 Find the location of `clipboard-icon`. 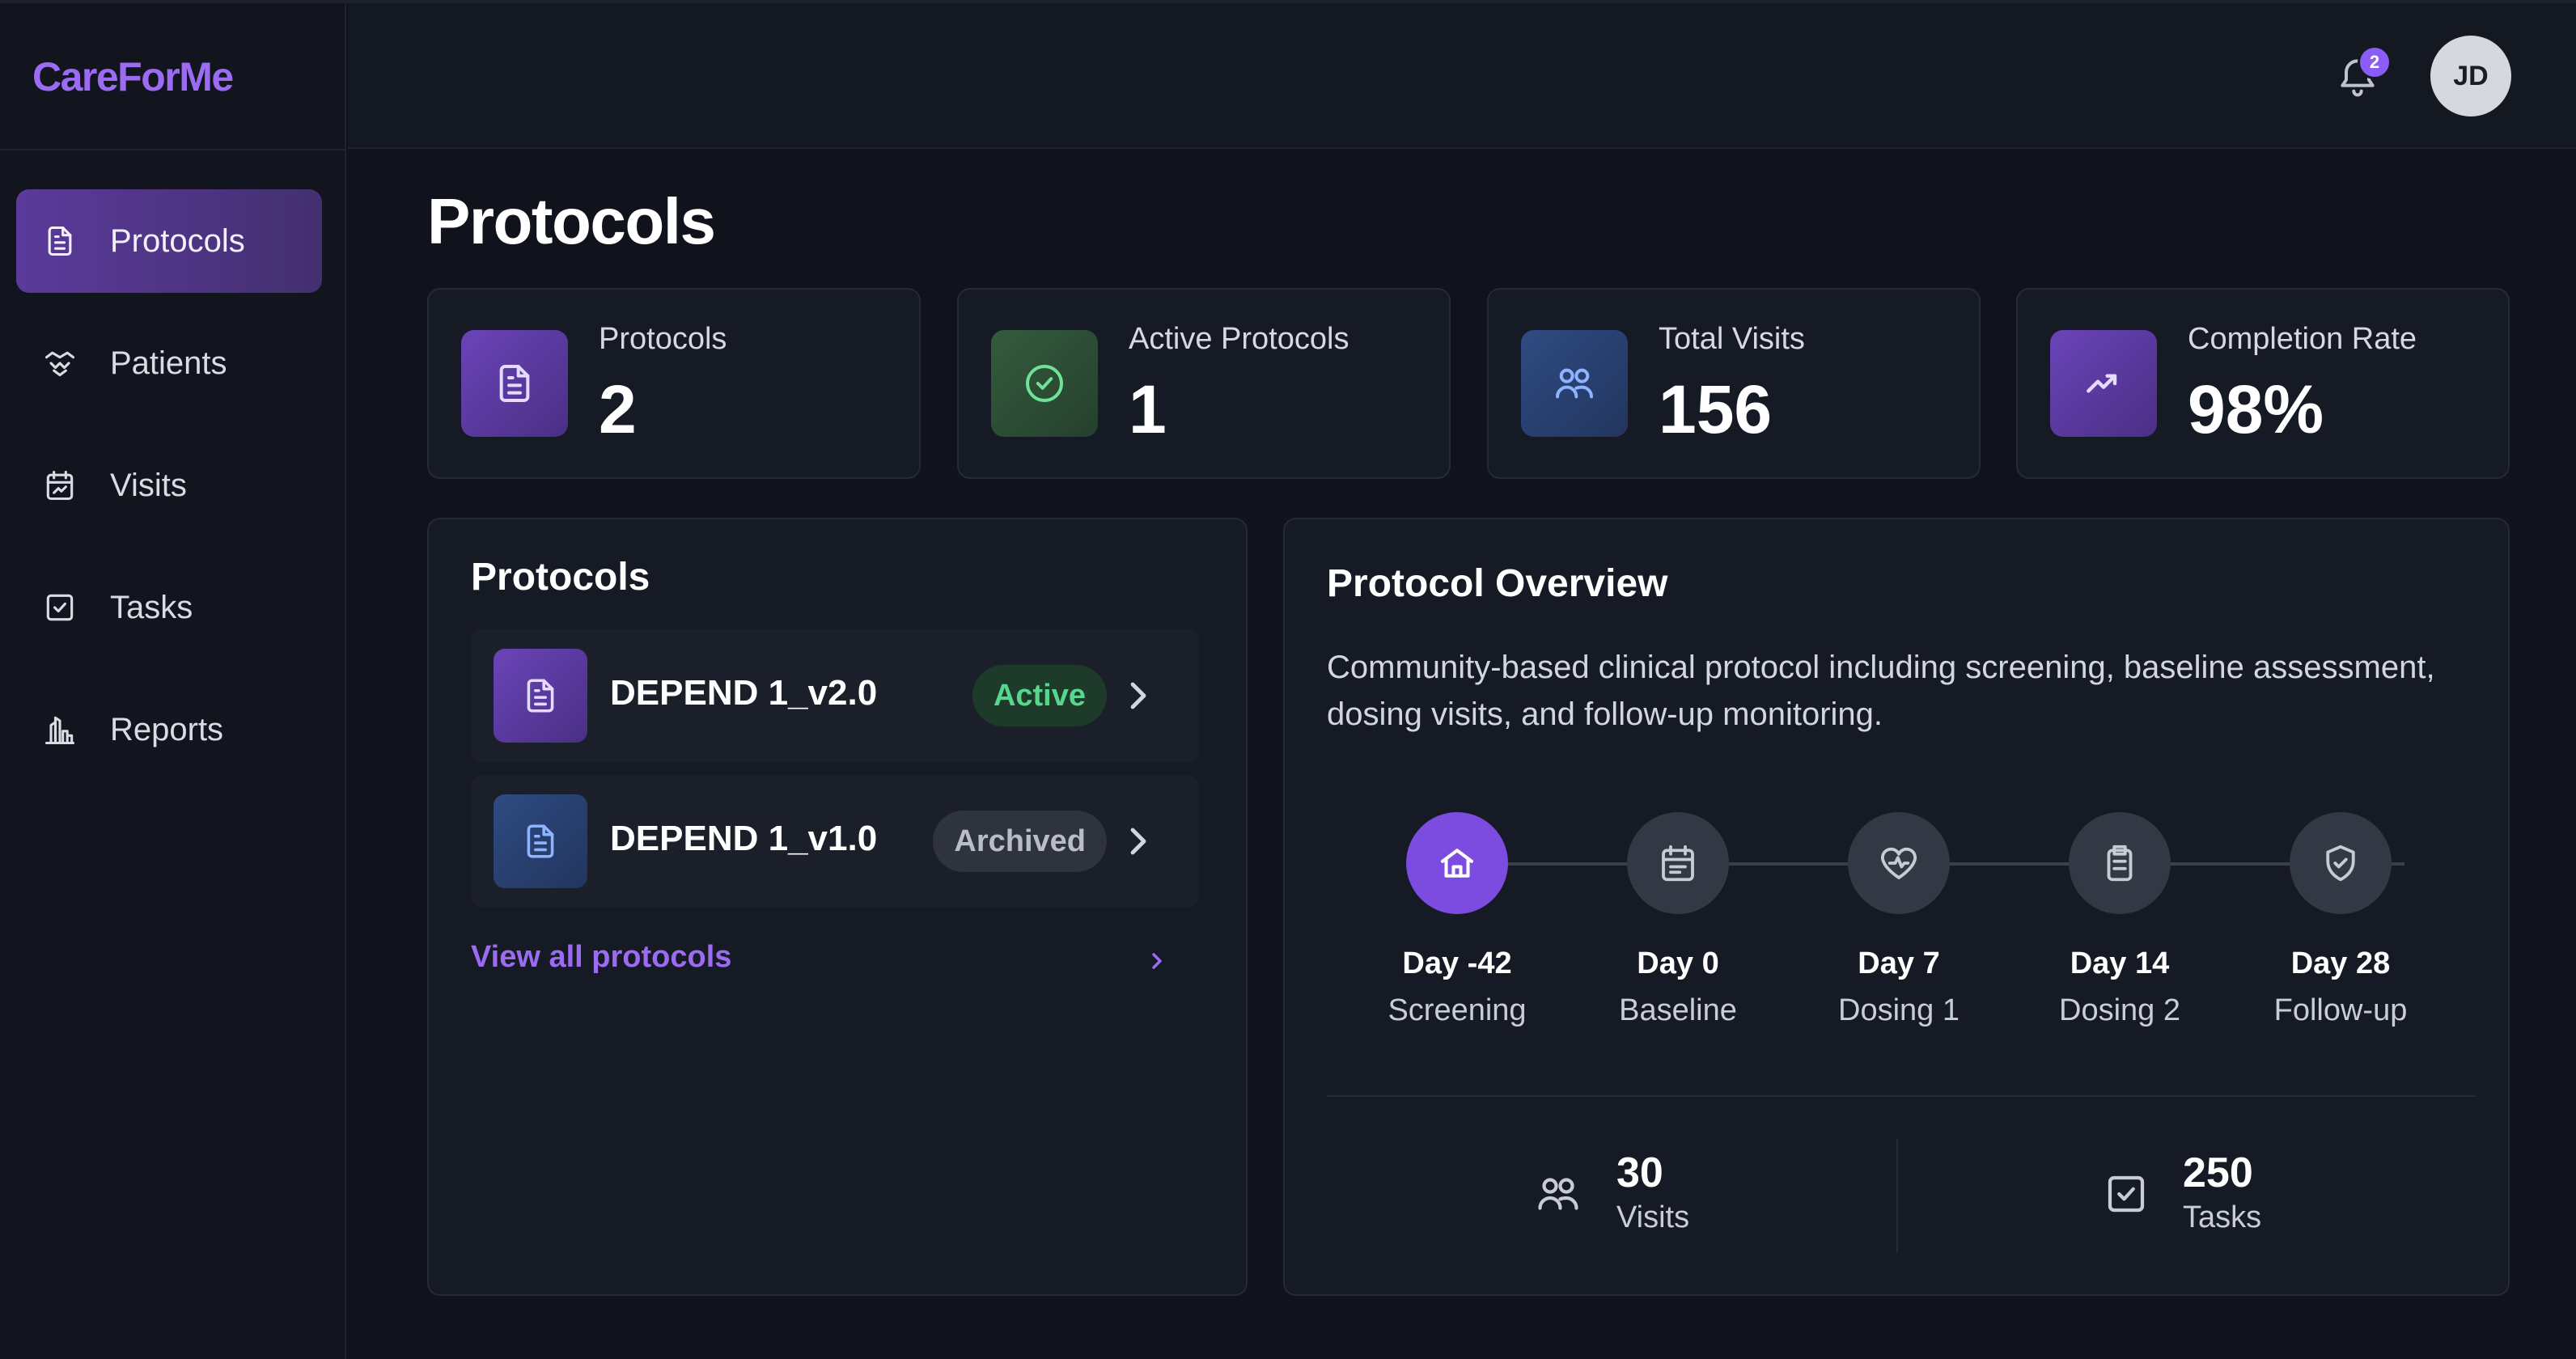

clipboard-icon is located at coordinates (2120, 863).